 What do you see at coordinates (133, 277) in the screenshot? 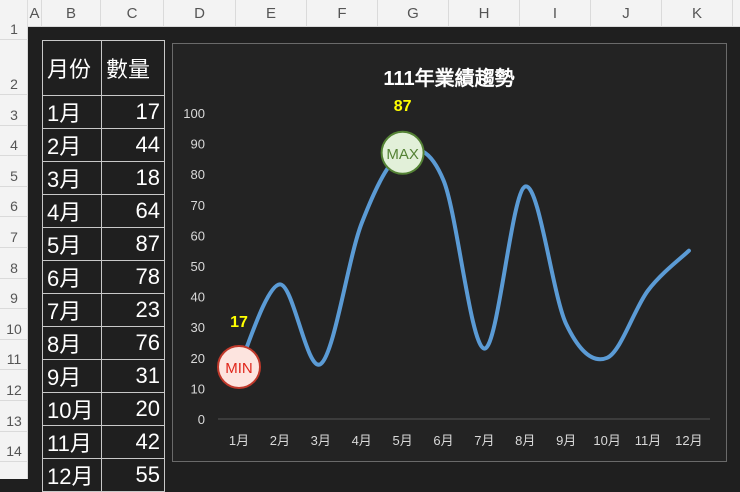
I see `quantity-cell: 78` at bounding box center [133, 277].